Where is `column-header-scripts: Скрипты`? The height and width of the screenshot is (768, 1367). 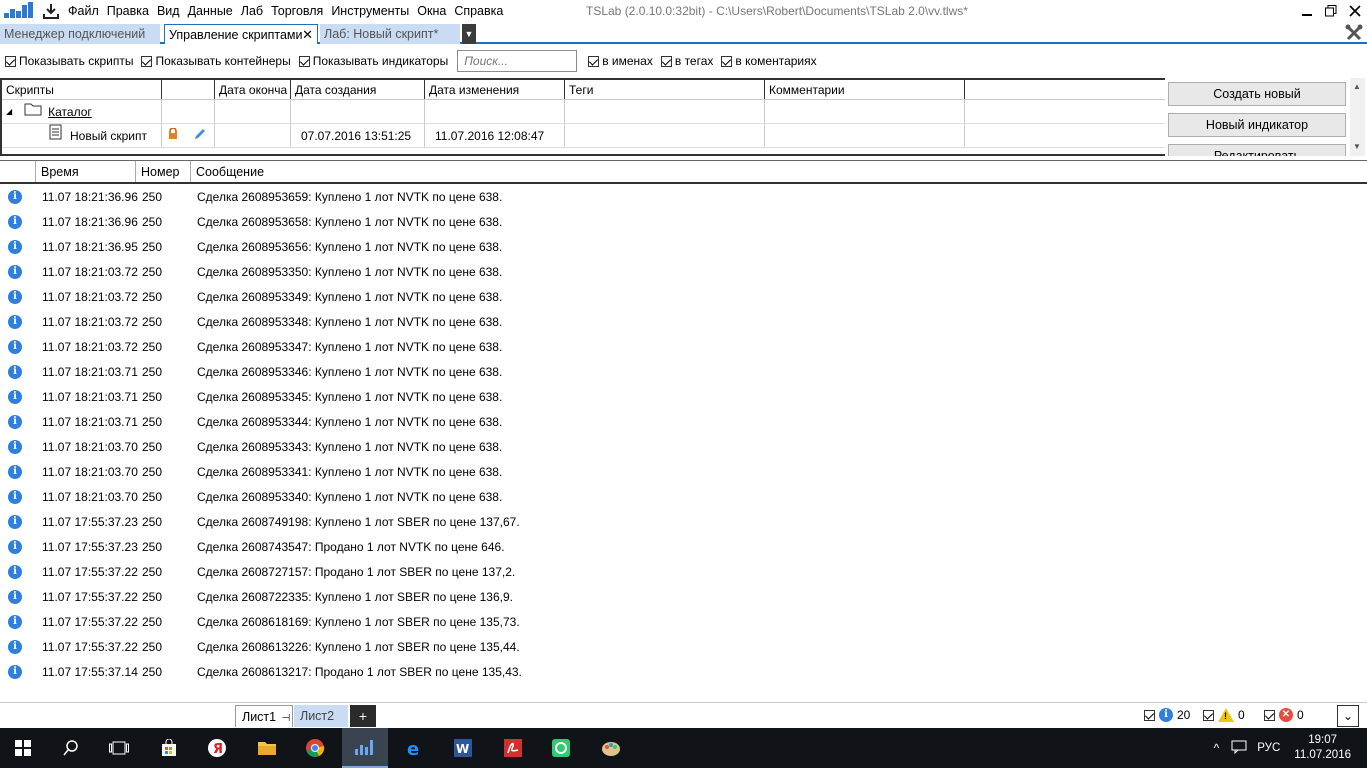
column-header-scripts: Скрипты is located at coordinates (82, 89).